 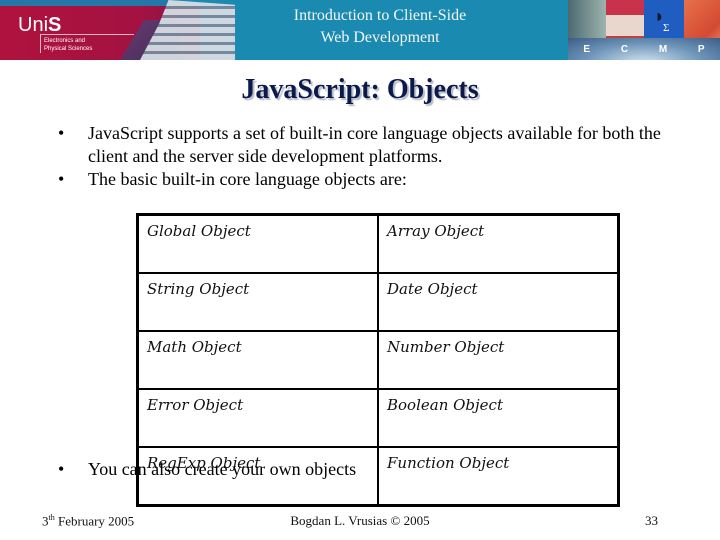 What do you see at coordinates (624, 49) in the screenshot?
I see `collage-letter: C` at bounding box center [624, 49].